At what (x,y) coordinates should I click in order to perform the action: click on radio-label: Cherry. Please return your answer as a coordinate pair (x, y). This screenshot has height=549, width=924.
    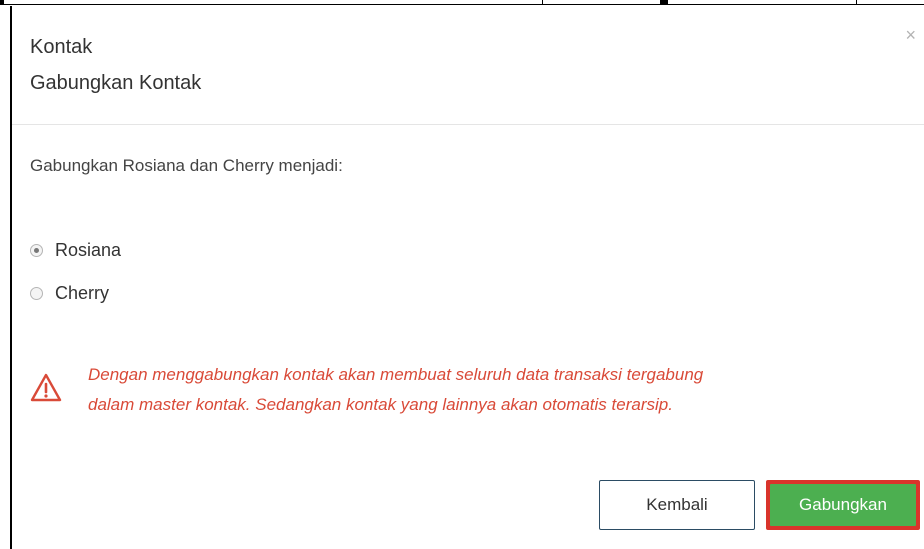
    Looking at the image, I should click on (82, 293).